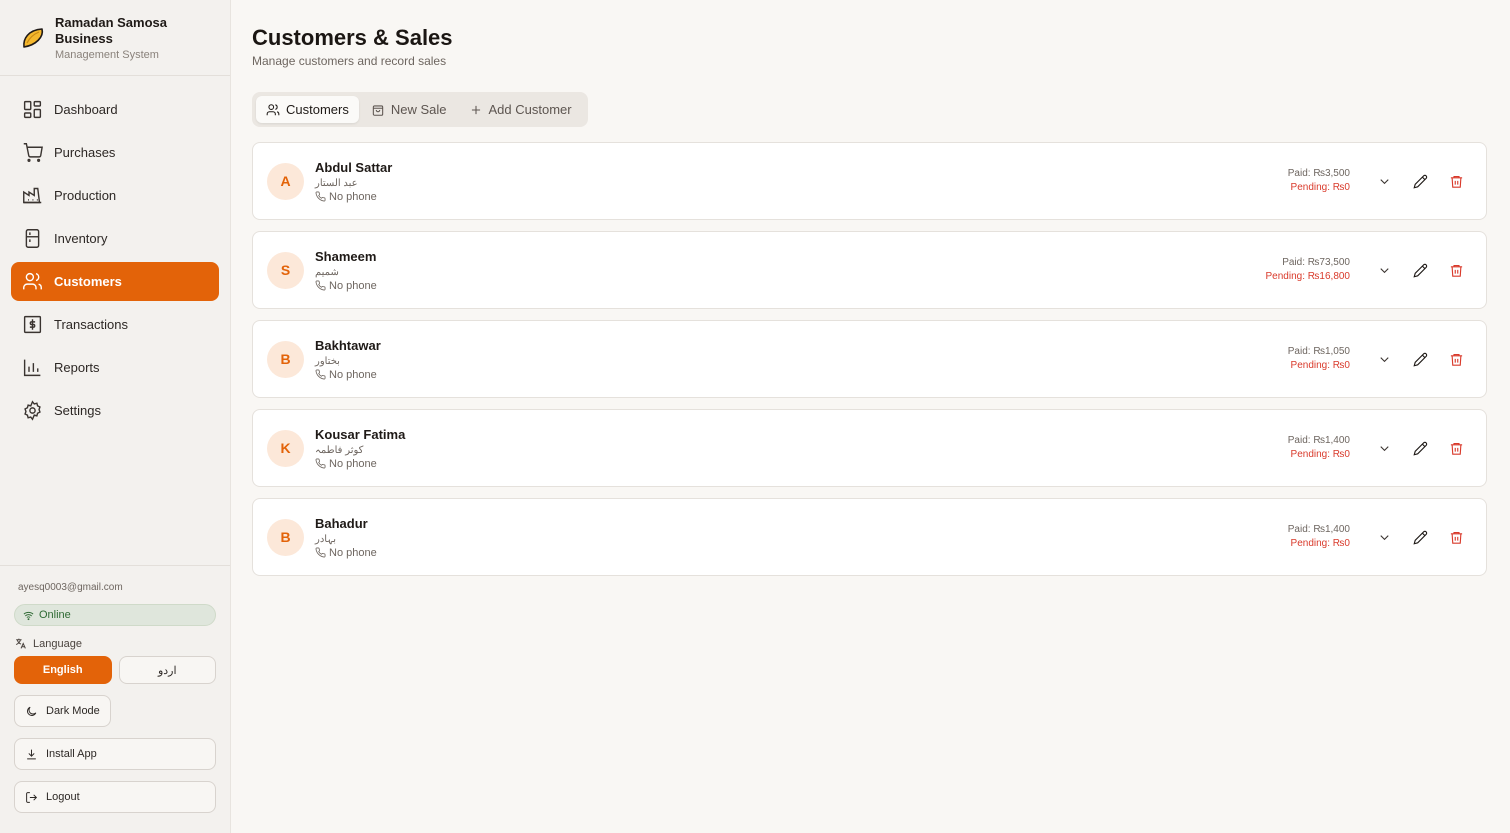  I want to click on logout-icon, so click(32, 797).